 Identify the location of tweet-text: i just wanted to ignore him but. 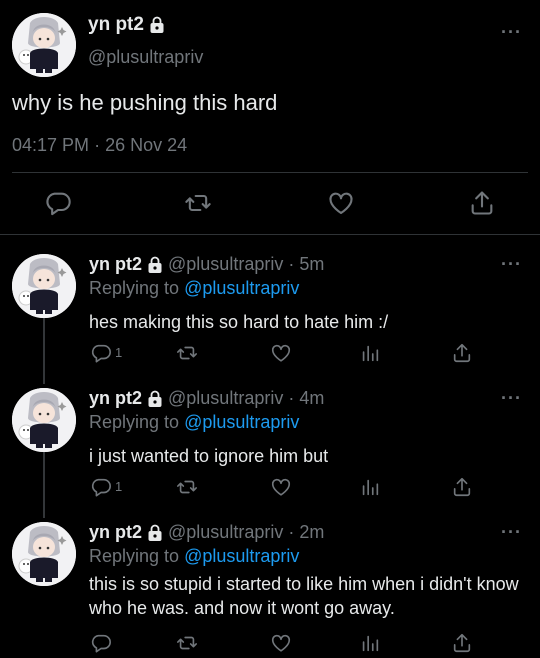
(209, 456).